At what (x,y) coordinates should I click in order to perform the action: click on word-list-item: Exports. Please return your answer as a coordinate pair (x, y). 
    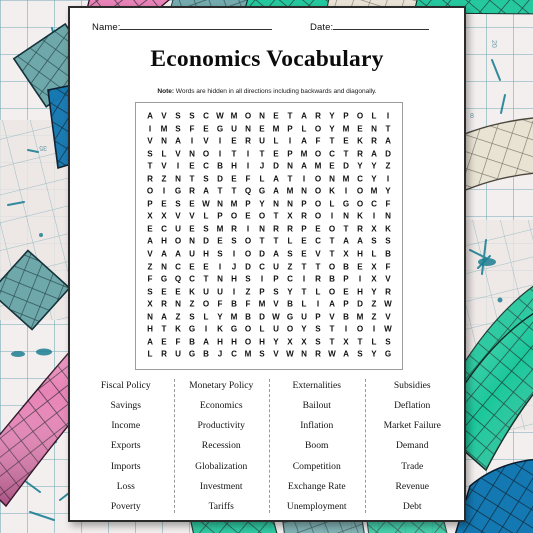
    Looking at the image, I should click on (126, 445).